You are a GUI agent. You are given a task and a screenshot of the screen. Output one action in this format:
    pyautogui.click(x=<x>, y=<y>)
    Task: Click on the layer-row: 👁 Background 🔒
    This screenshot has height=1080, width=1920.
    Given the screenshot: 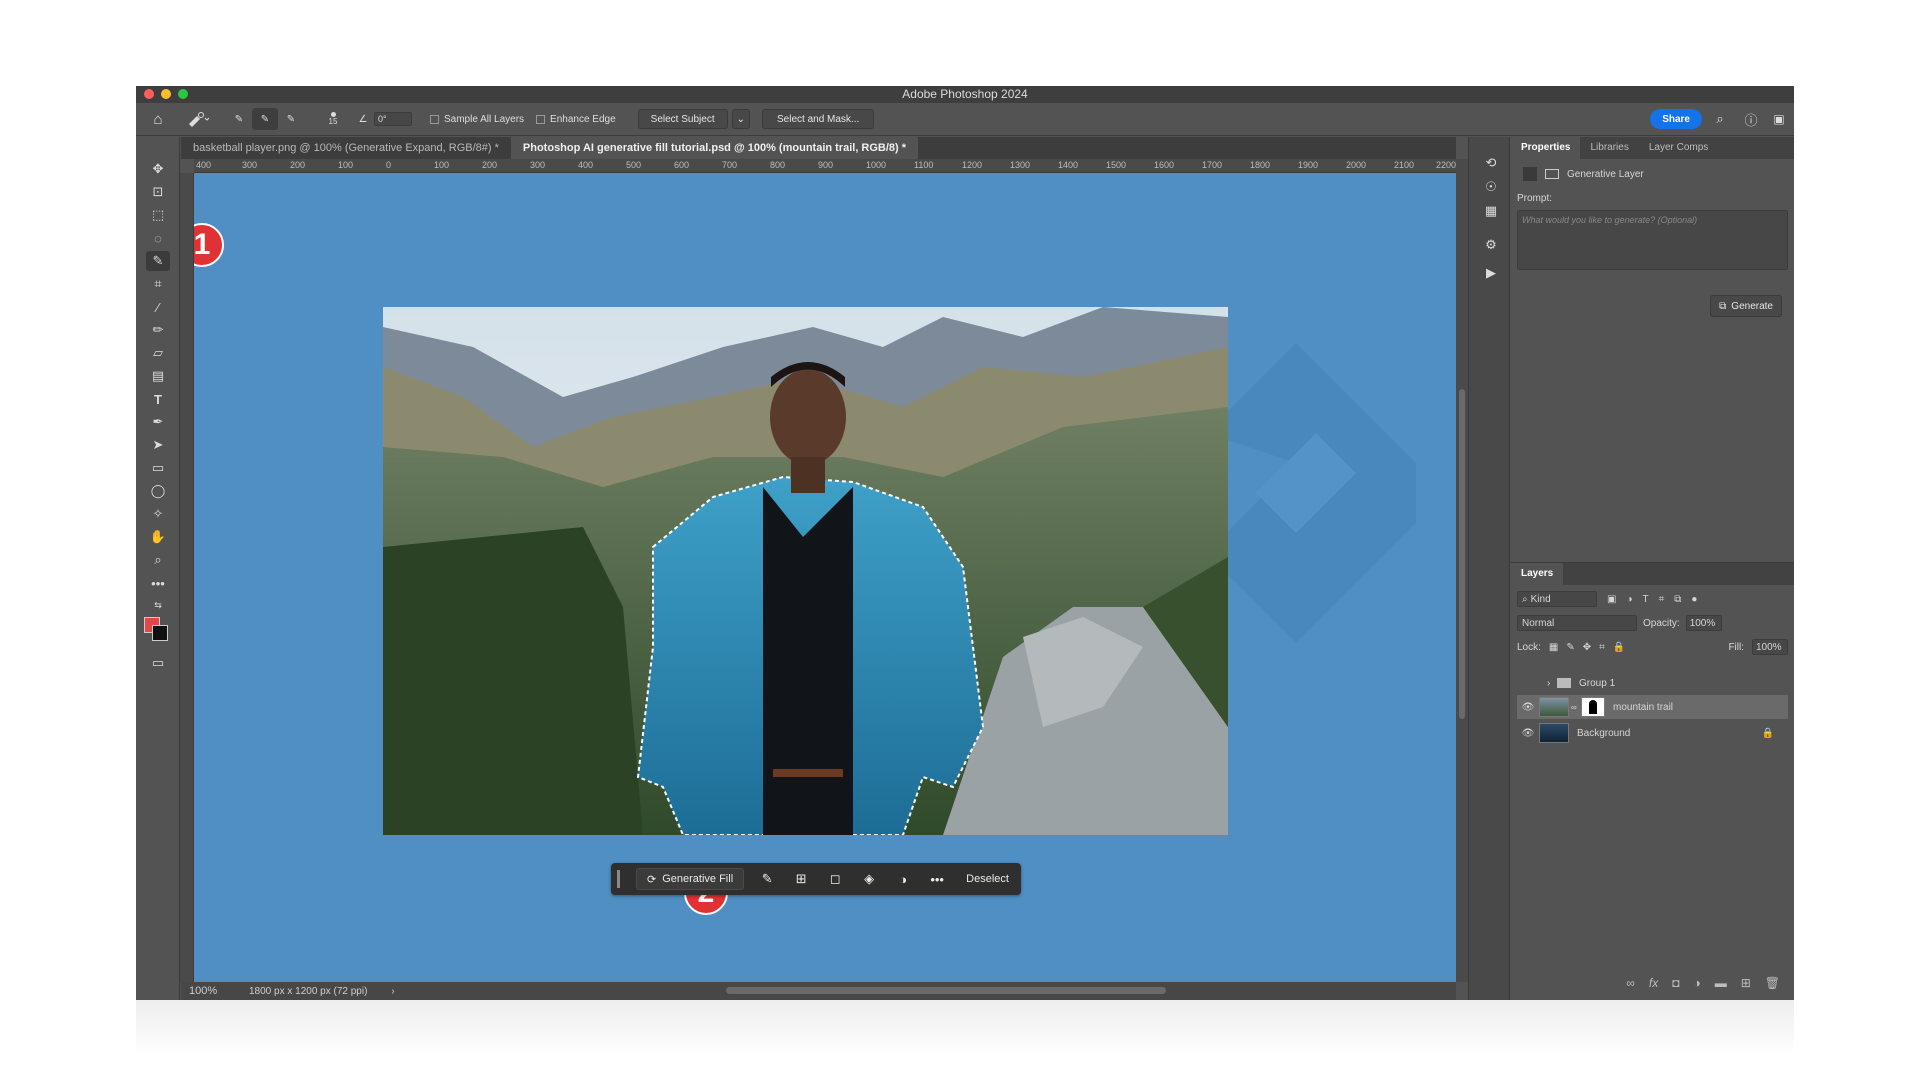 What is the action you would take?
    pyautogui.click(x=1652, y=733)
    